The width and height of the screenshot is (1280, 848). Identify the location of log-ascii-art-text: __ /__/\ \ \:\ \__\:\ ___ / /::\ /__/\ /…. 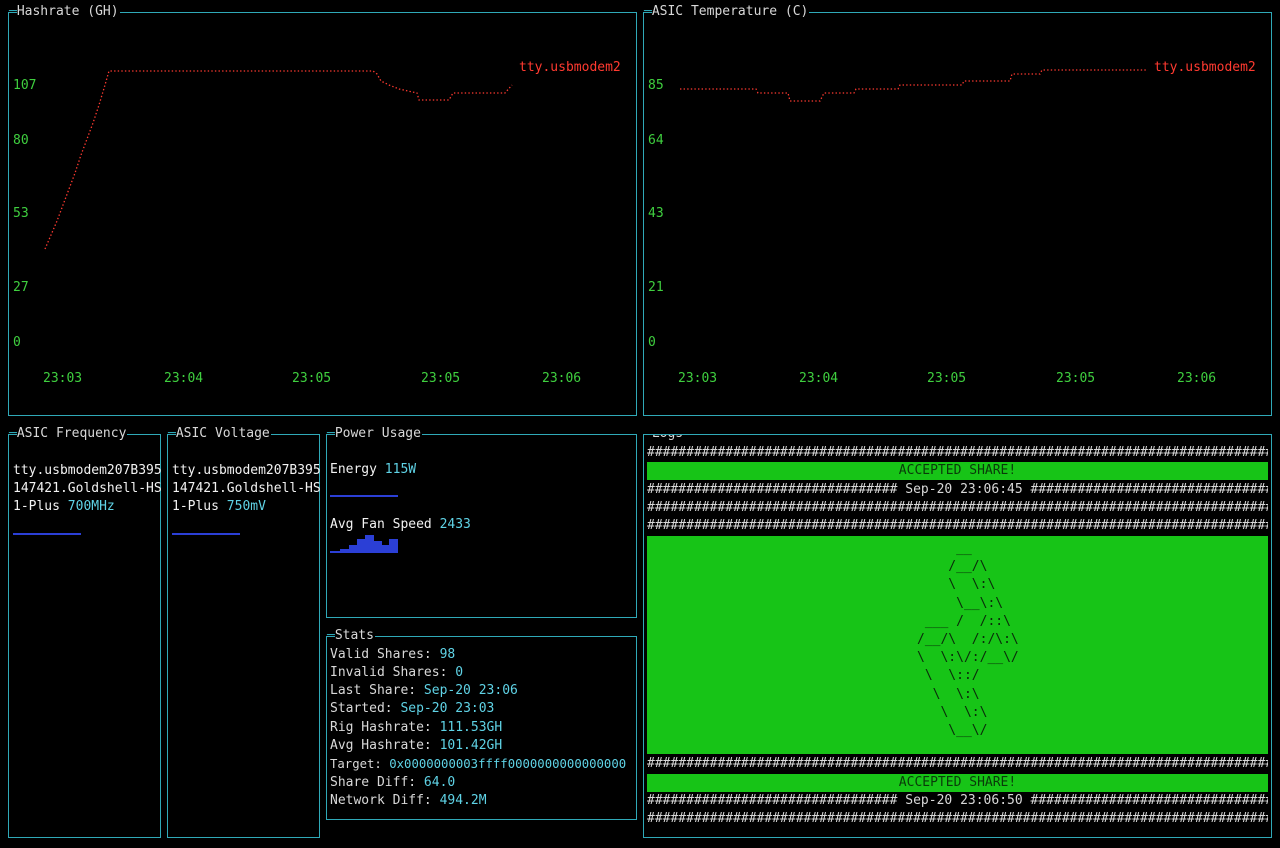
(968, 640).